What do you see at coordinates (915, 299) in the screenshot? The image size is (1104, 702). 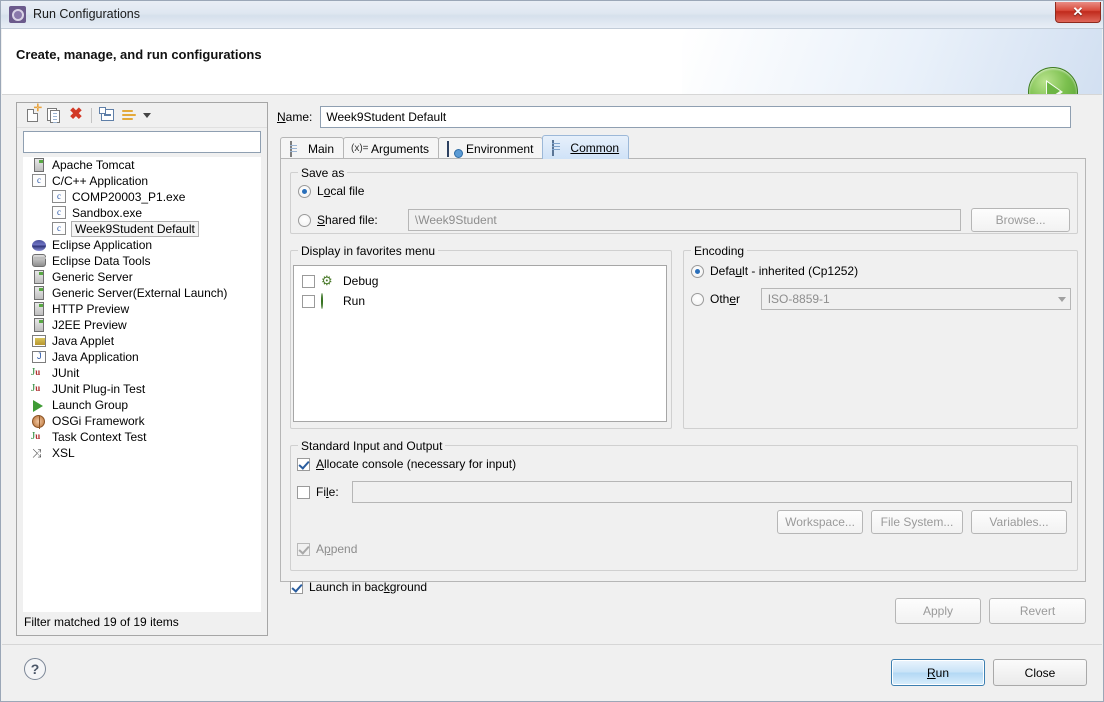 I see `encoding-combo: ISO-8859-1` at bounding box center [915, 299].